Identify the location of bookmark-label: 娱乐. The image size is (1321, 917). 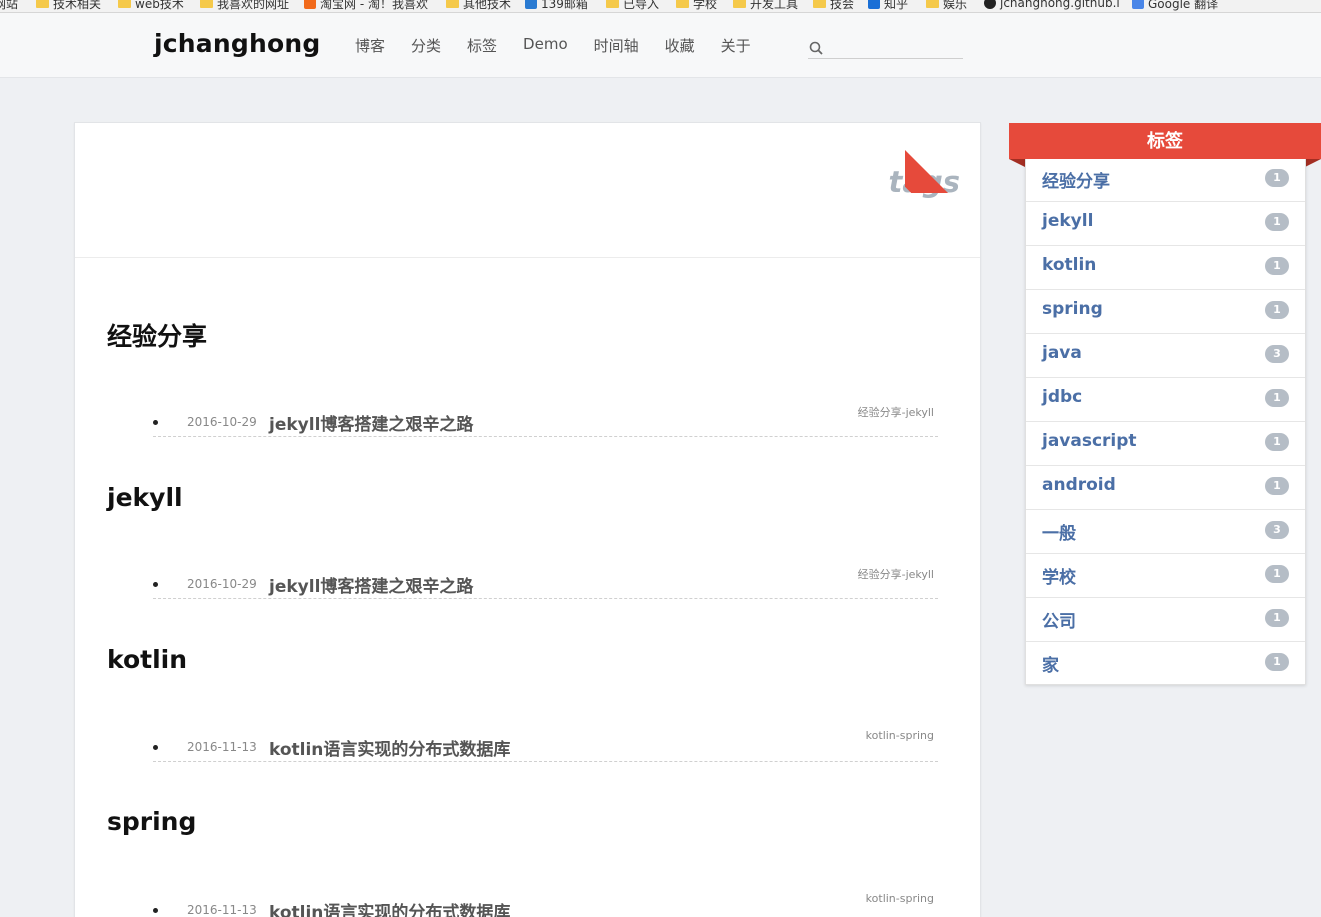
(955, 5).